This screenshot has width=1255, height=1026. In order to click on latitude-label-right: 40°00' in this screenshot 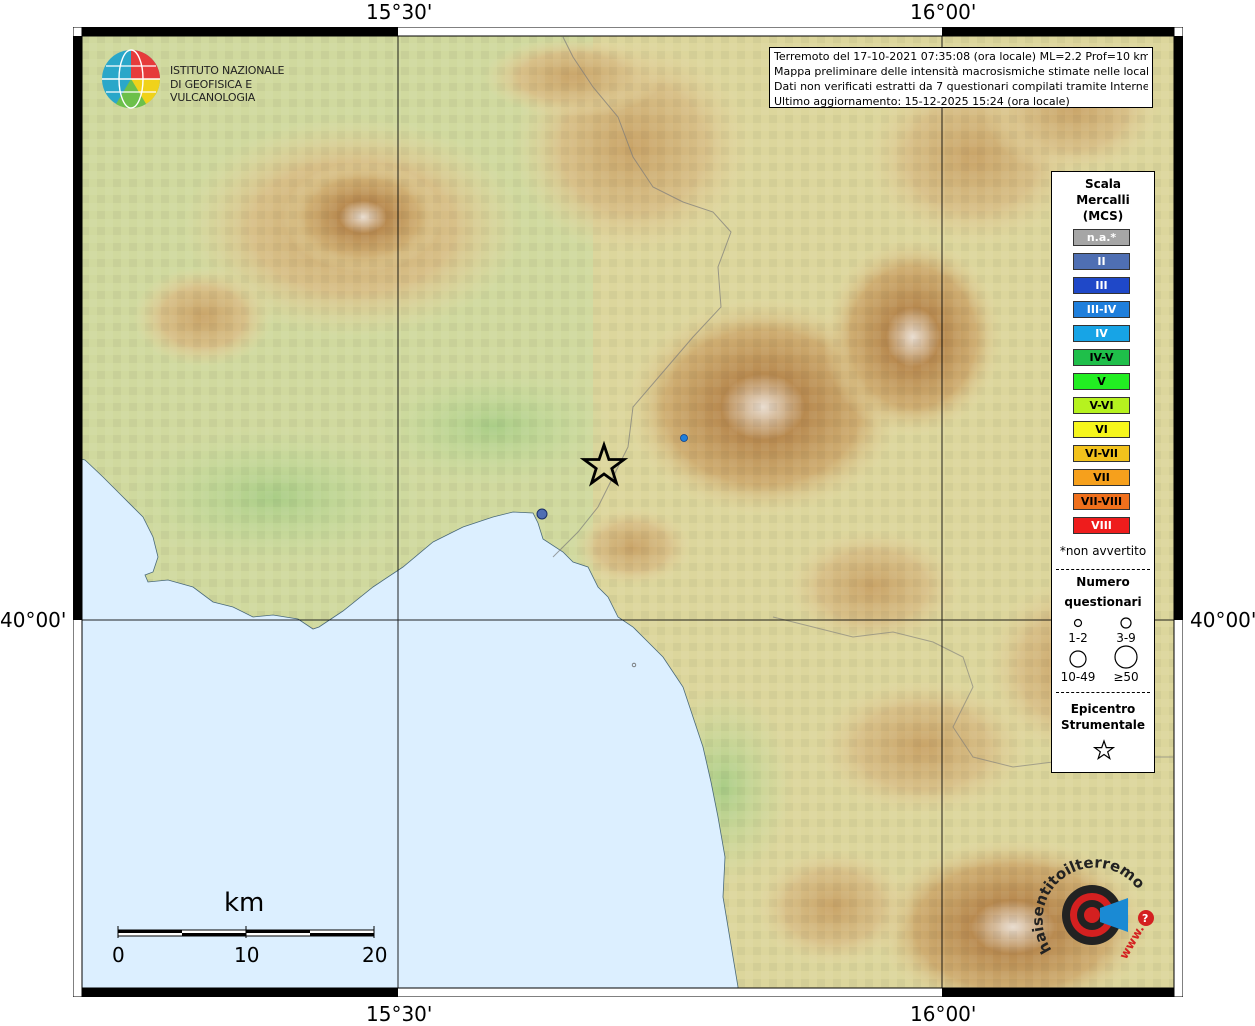, I will do `click(1222, 620)`.